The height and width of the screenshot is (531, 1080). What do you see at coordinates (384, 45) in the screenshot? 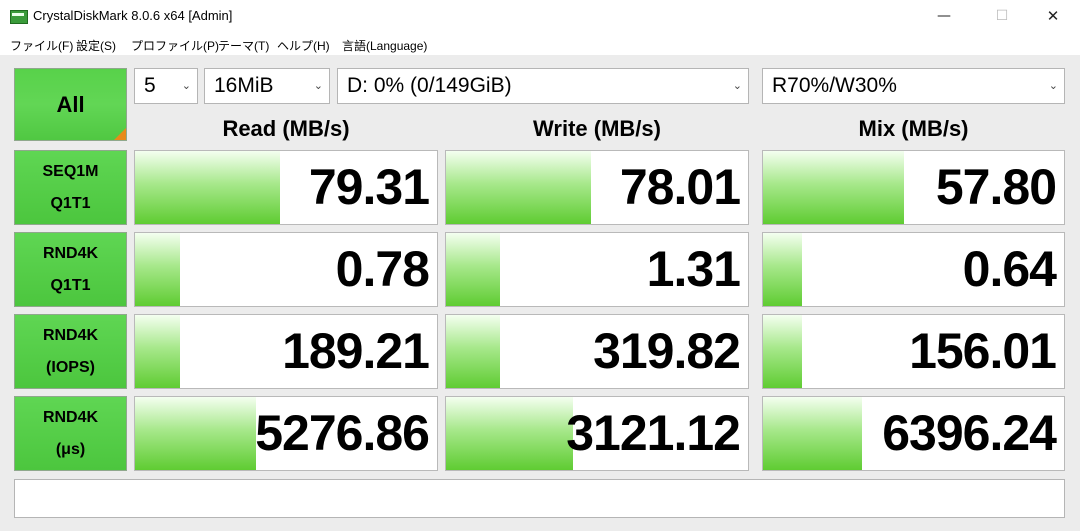
I see `menu-language: 言語(Language)` at bounding box center [384, 45].